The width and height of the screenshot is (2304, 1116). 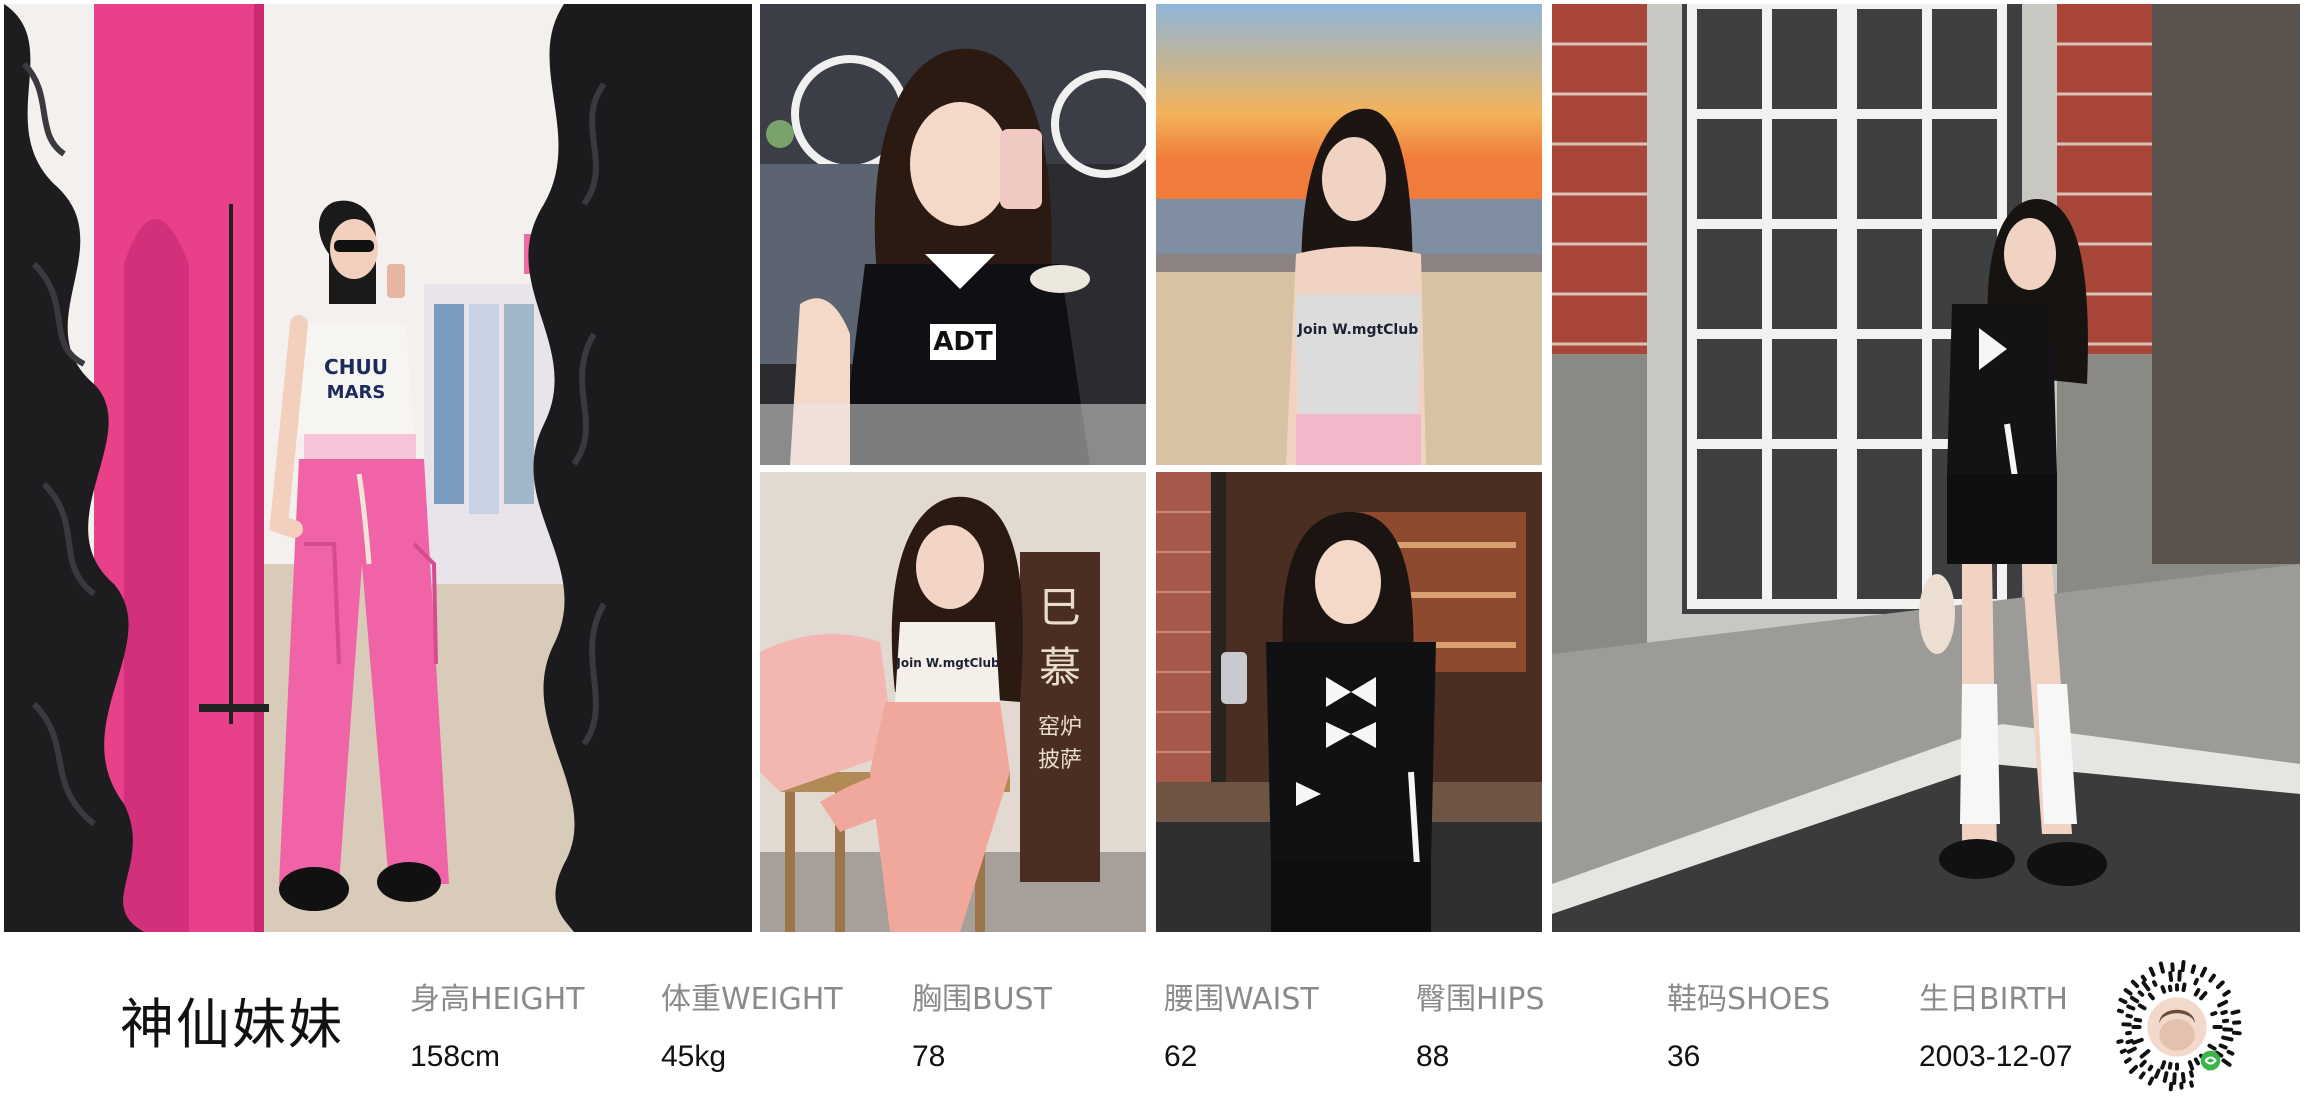 What do you see at coordinates (963, 342) in the screenshot?
I see `svg-text: ADT` at bounding box center [963, 342].